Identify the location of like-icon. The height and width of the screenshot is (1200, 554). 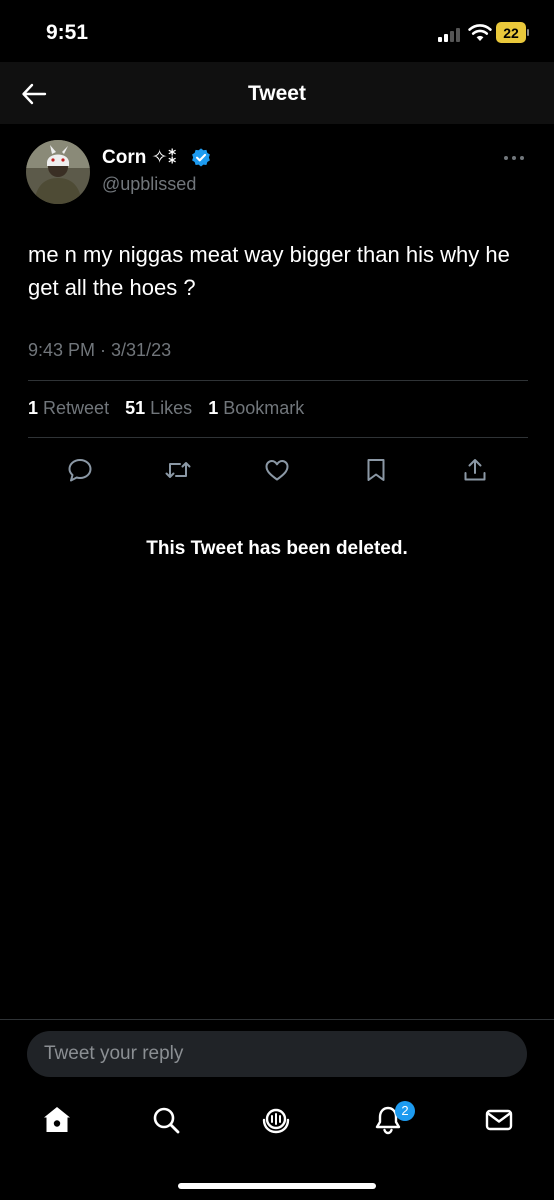
(277, 470).